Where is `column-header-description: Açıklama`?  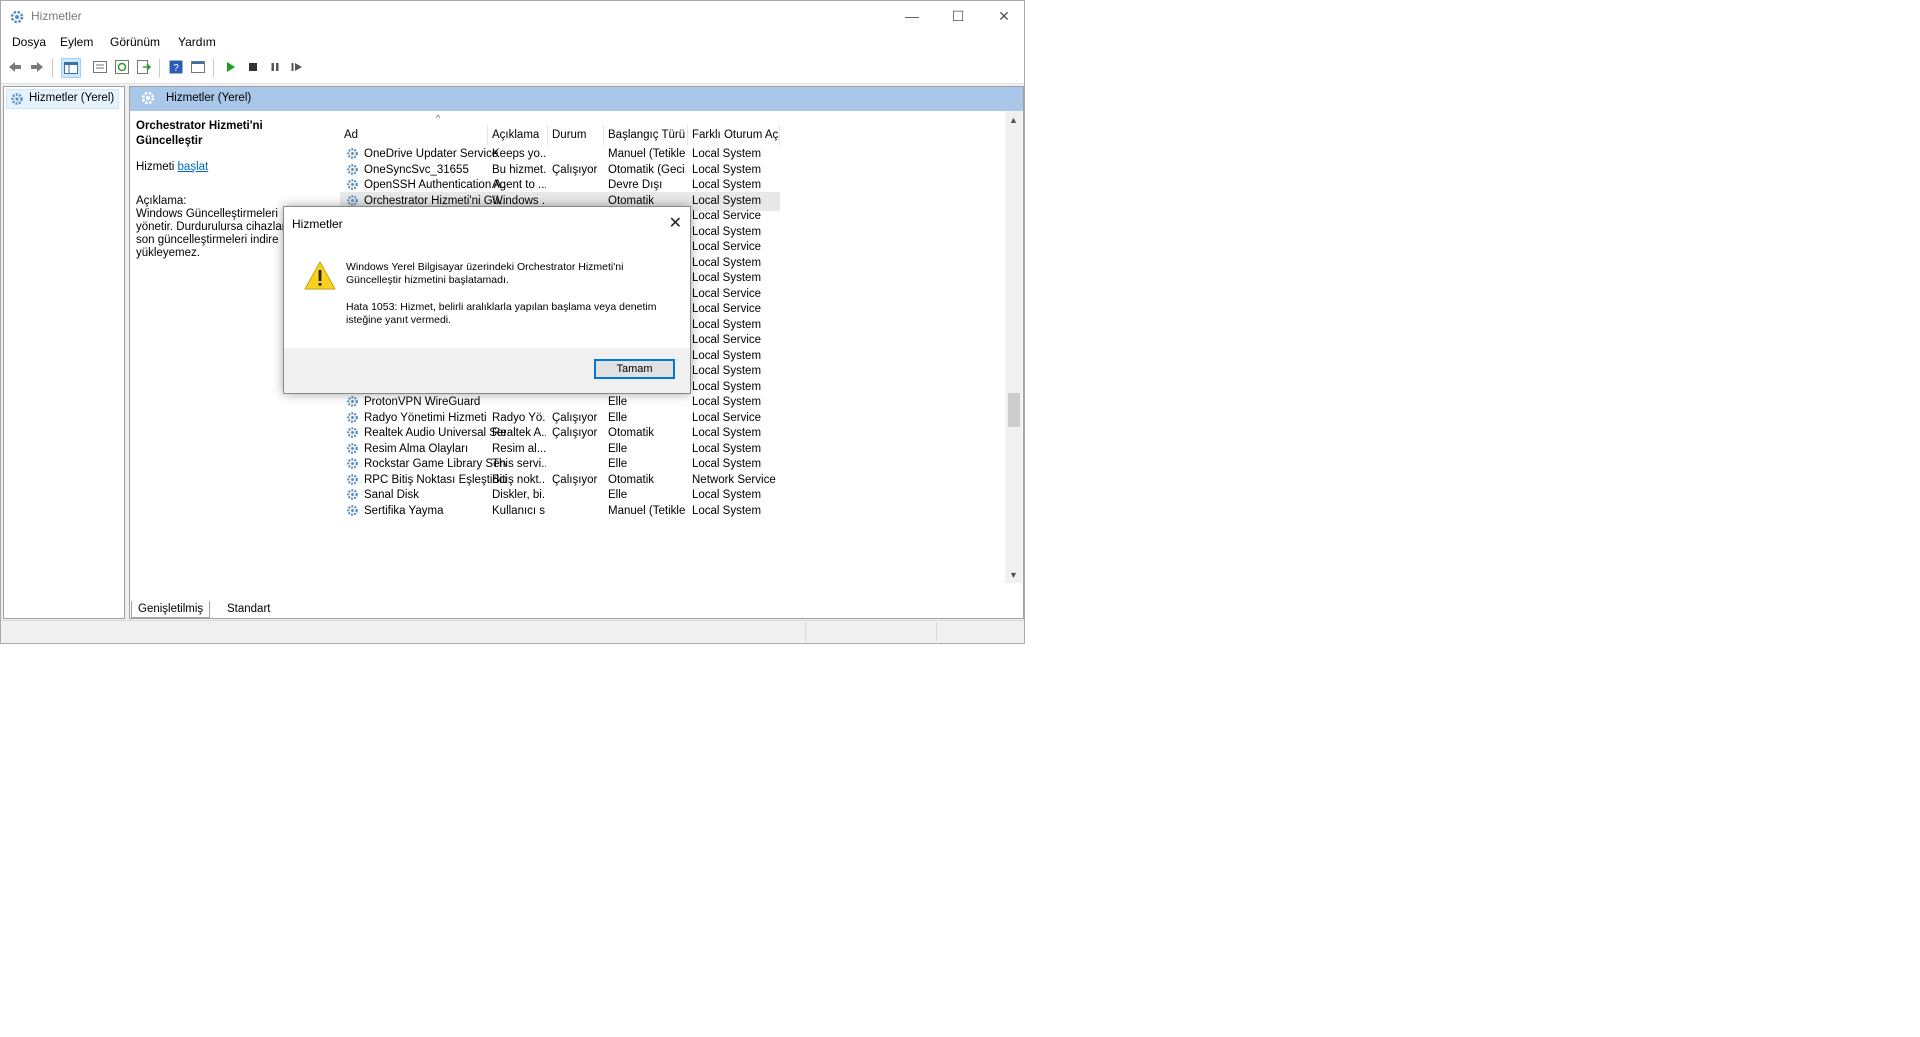
column-header-description: Açıklama is located at coordinates (518, 135).